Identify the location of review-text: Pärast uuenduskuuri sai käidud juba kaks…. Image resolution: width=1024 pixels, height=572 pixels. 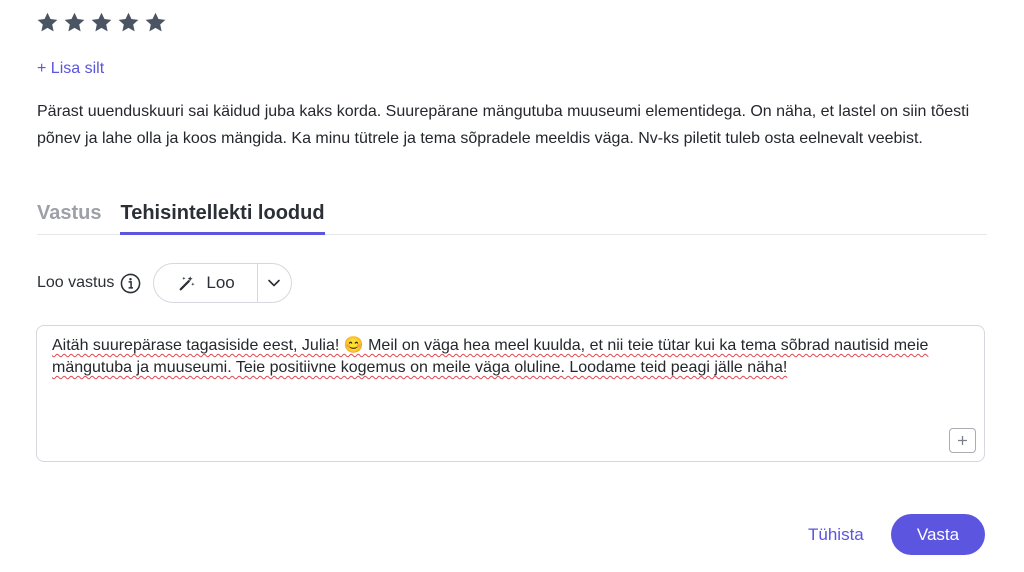
(503, 125).